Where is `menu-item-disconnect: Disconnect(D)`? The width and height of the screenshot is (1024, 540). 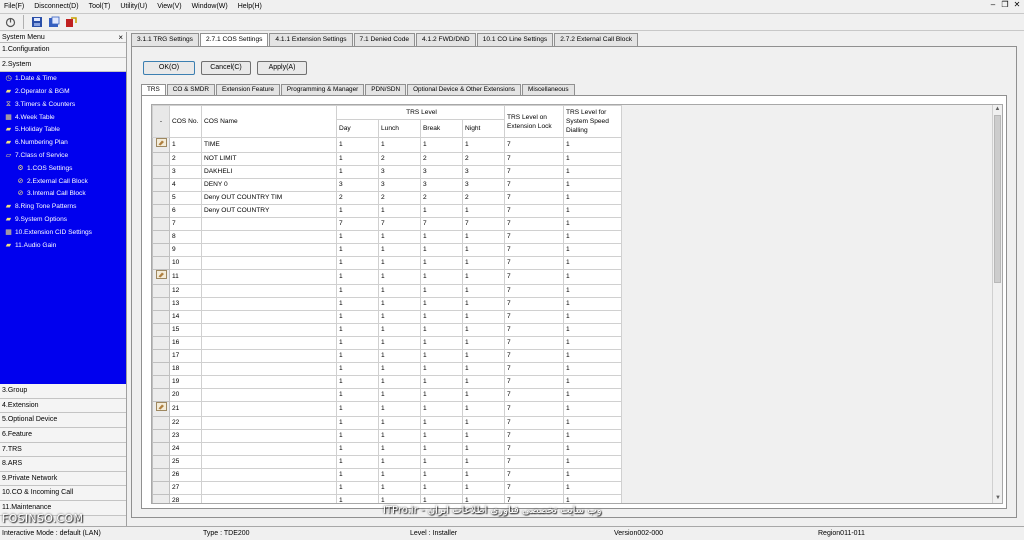 menu-item-disconnect: Disconnect(D) is located at coordinates (57, 6).